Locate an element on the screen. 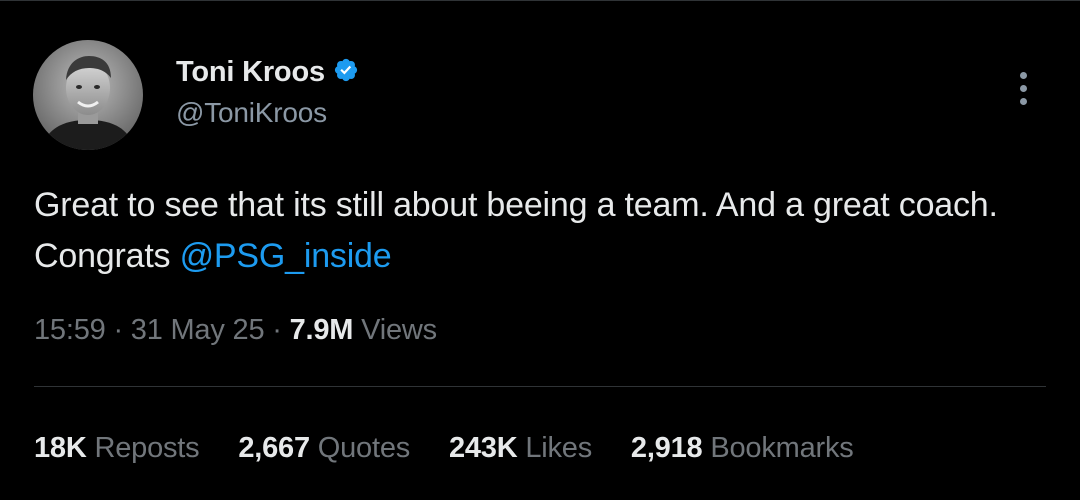 The image size is (1080, 500). more-options-button is located at coordinates (1023, 88).